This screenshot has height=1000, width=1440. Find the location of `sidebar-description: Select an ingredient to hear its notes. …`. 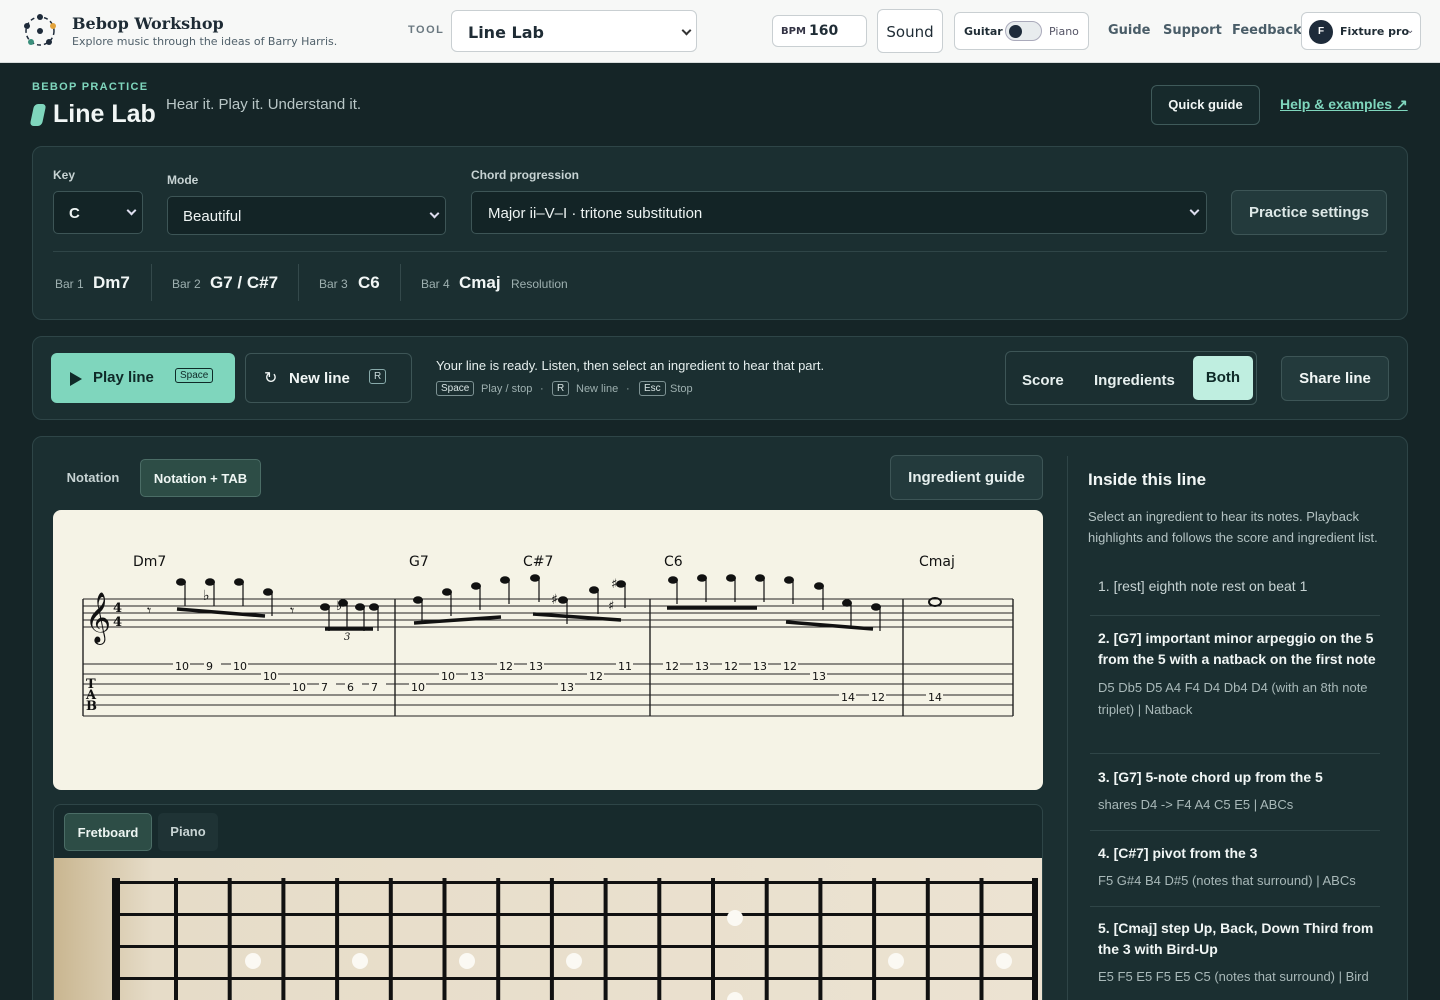

sidebar-description: Select an ingredient to hear its notes. … is located at coordinates (1233, 527).